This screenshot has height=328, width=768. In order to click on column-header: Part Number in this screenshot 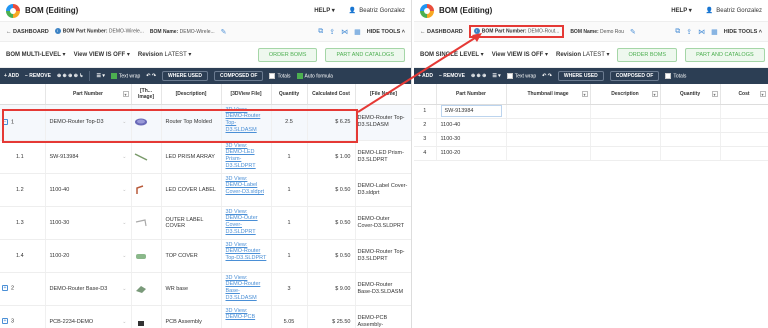, I will do `click(471, 94)`.